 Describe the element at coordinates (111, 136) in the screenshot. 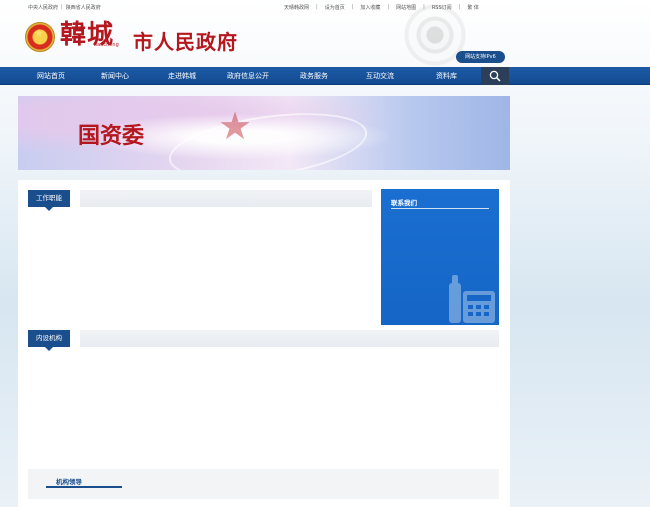

I see `banner-title: 国资委` at that location.